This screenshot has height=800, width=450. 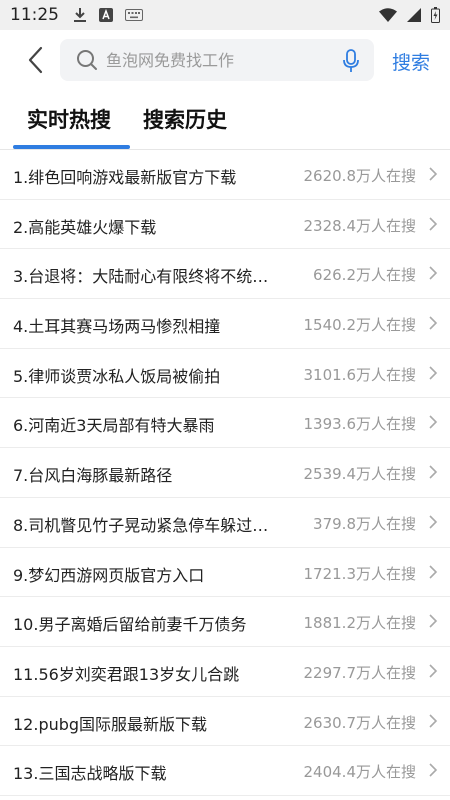 I want to click on list-item: 3.台退将：大陆耐心有限终将不统… 626.2万人在搜, so click(x=225, y=274).